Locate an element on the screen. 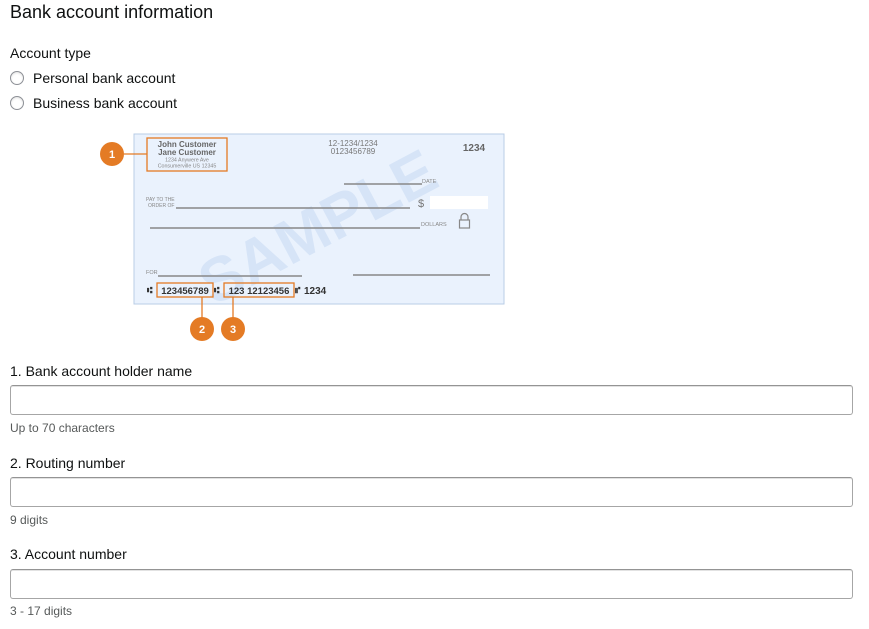 The height and width of the screenshot is (629, 869). pay-to-label-2: ORDER OF is located at coordinates (161, 206).